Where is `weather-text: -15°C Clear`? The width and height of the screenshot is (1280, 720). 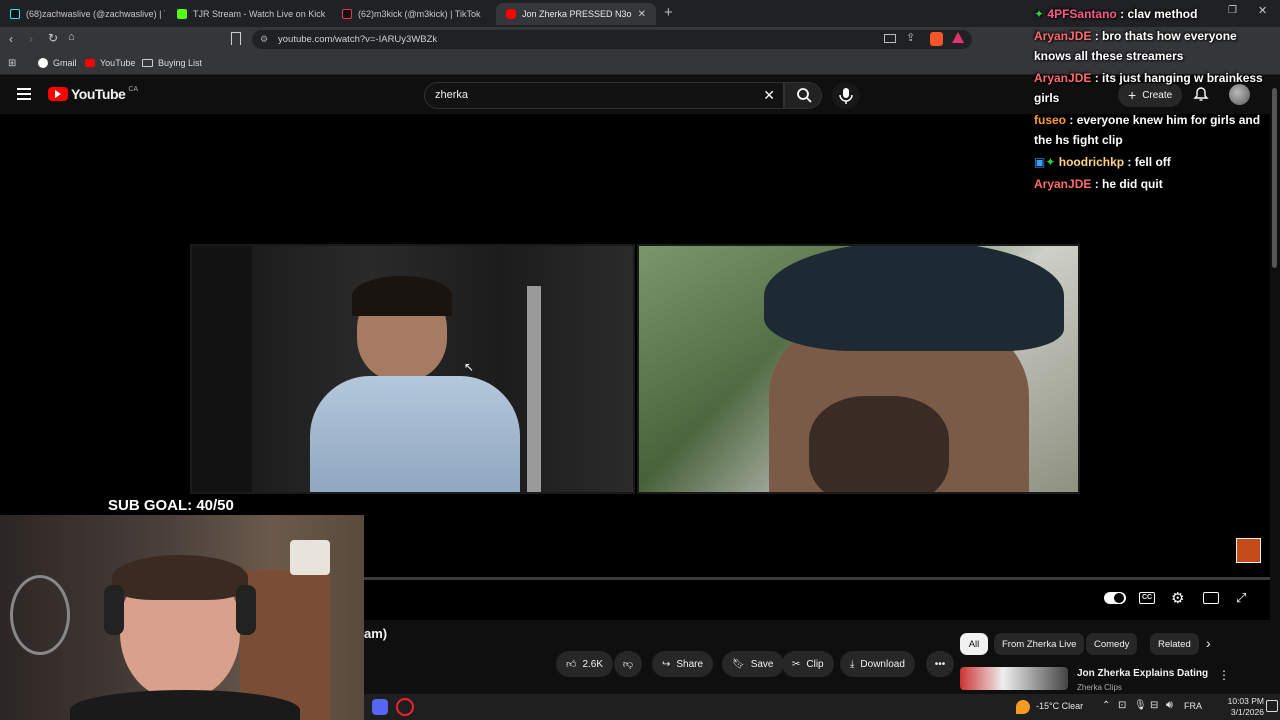 weather-text: -15°C Clear is located at coordinates (1059, 706).